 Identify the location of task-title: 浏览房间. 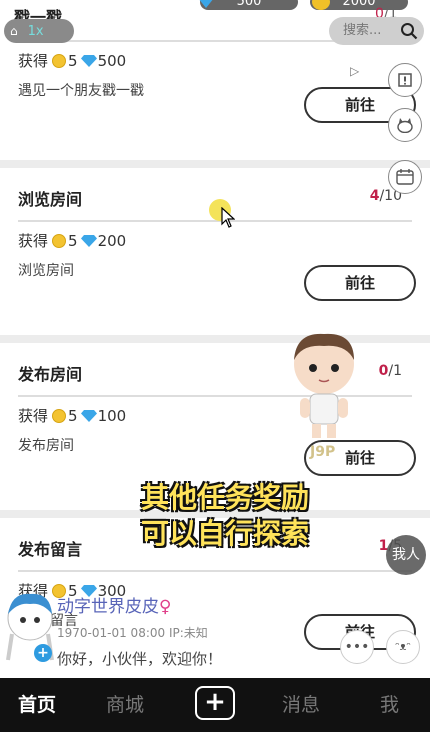
(50, 199).